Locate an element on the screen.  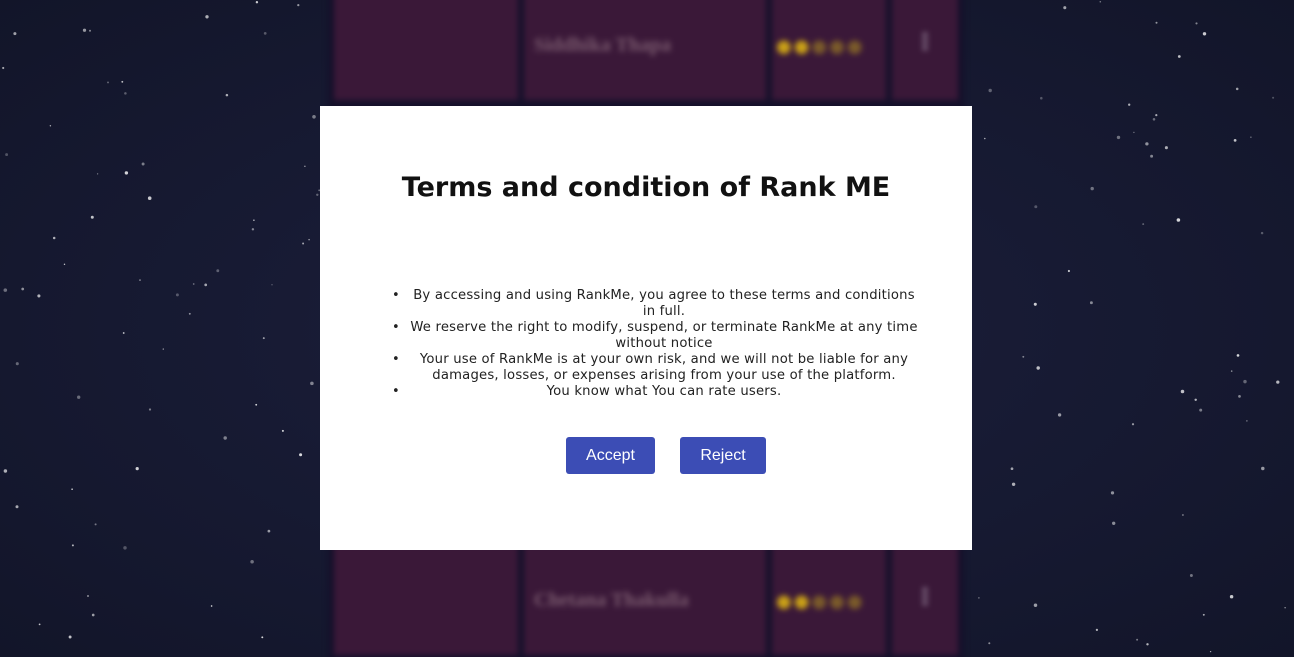
terms-item-text: You know what You can rate users. is located at coordinates (664, 391).